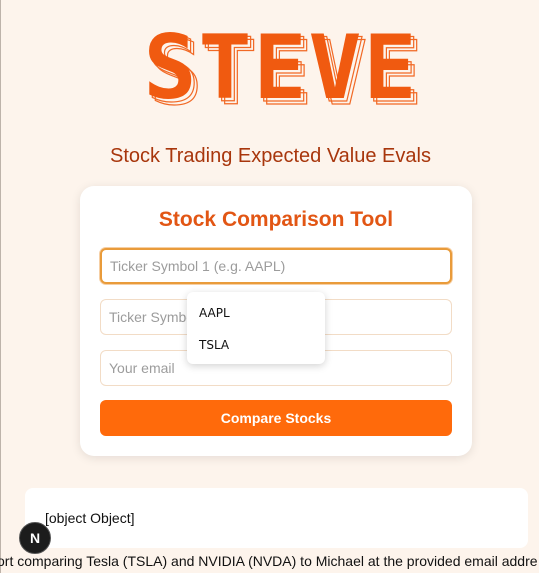 This screenshot has width=539, height=573. What do you see at coordinates (35, 538) in the screenshot?
I see `n-badge-button: N` at bounding box center [35, 538].